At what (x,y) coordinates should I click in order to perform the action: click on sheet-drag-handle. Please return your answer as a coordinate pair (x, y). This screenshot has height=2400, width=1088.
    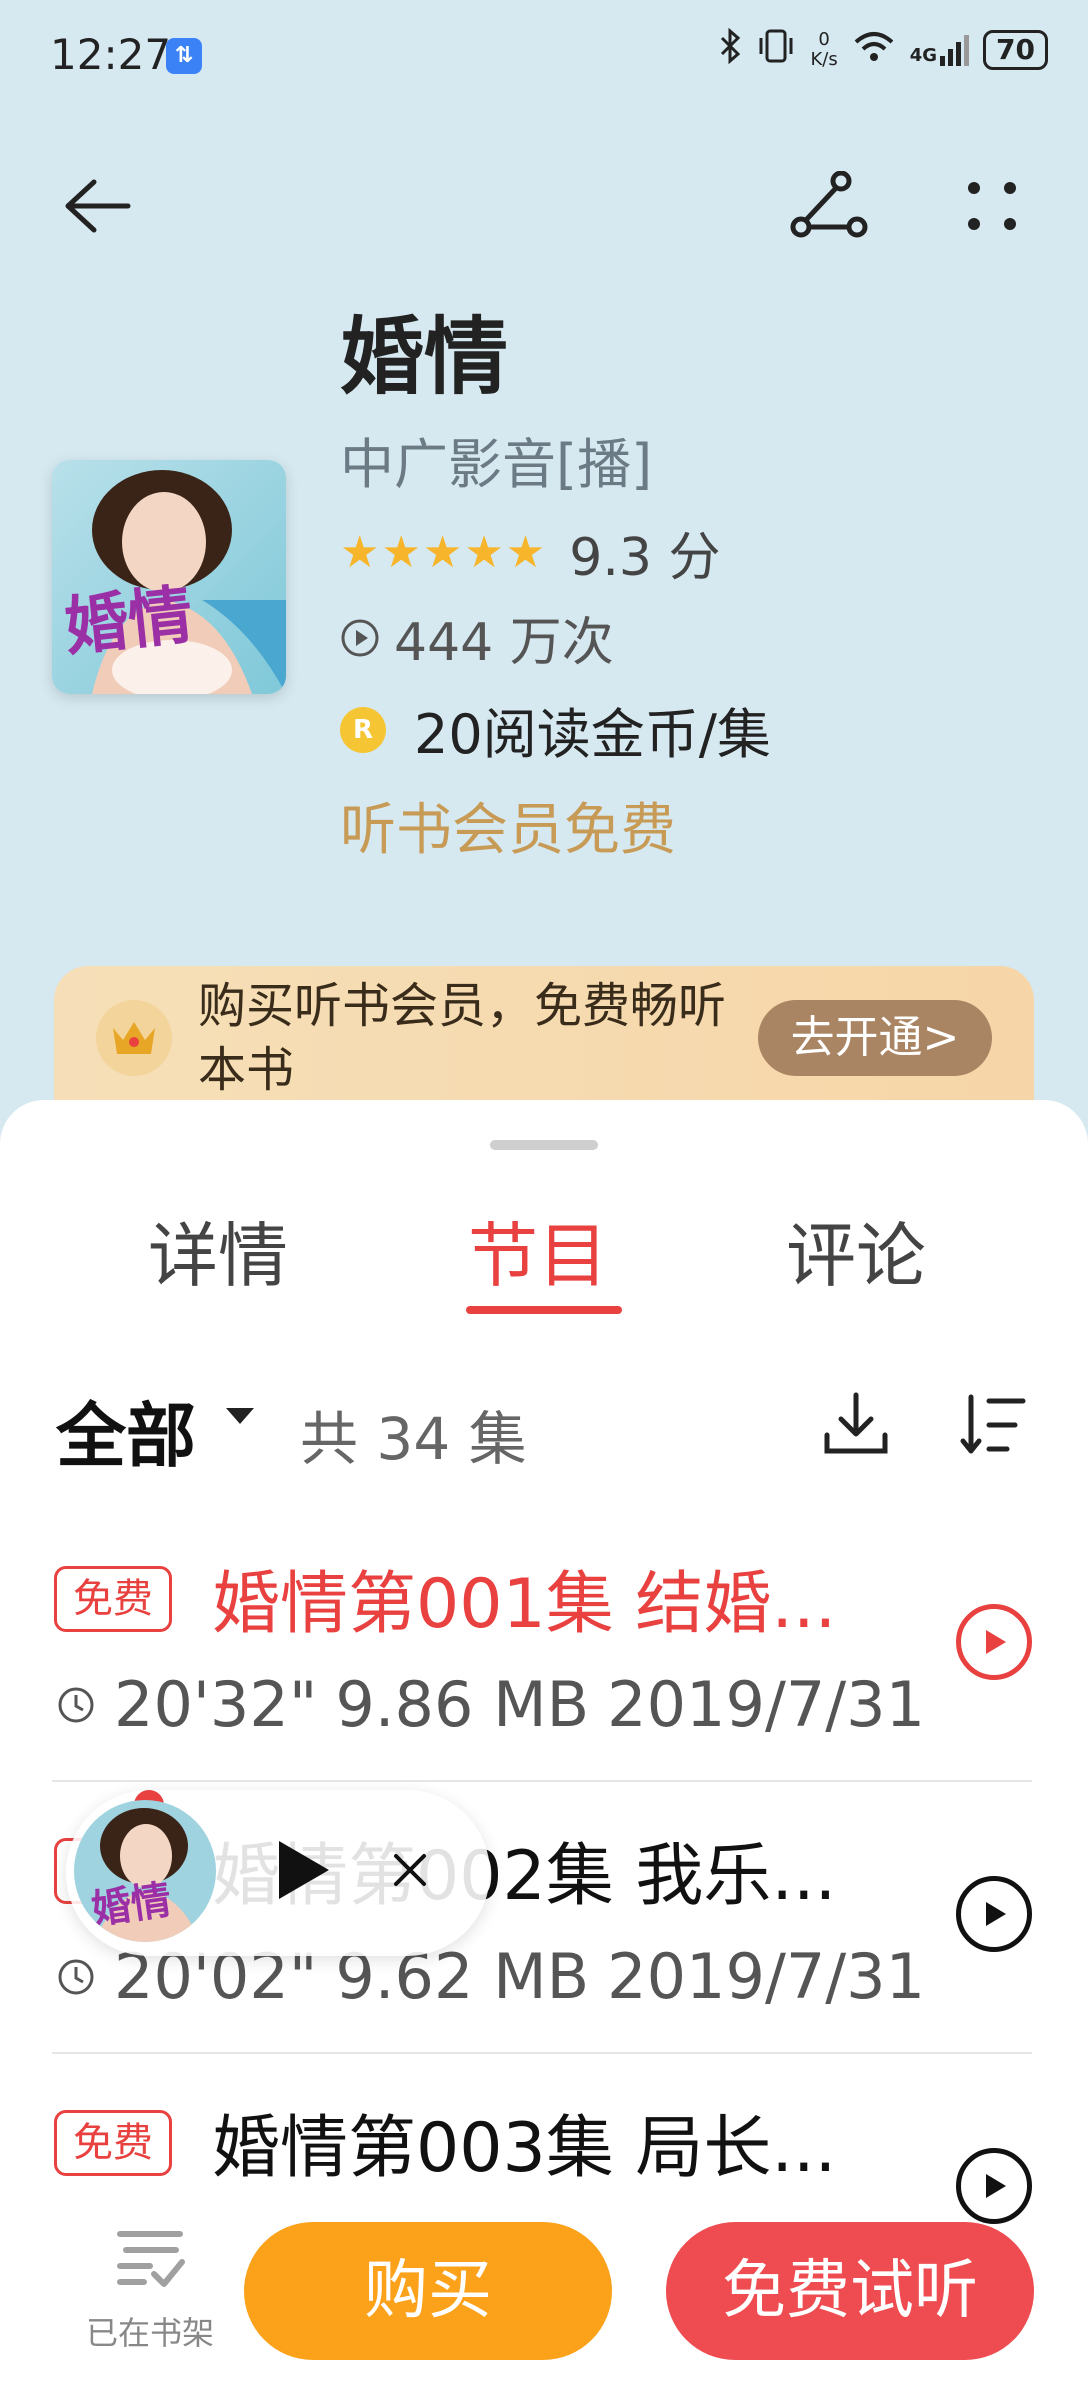
    Looking at the image, I should click on (544, 1145).